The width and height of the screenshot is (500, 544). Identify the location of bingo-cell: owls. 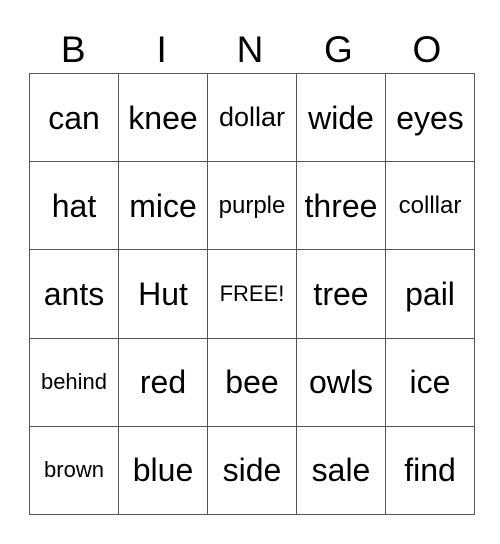
(341, 382).